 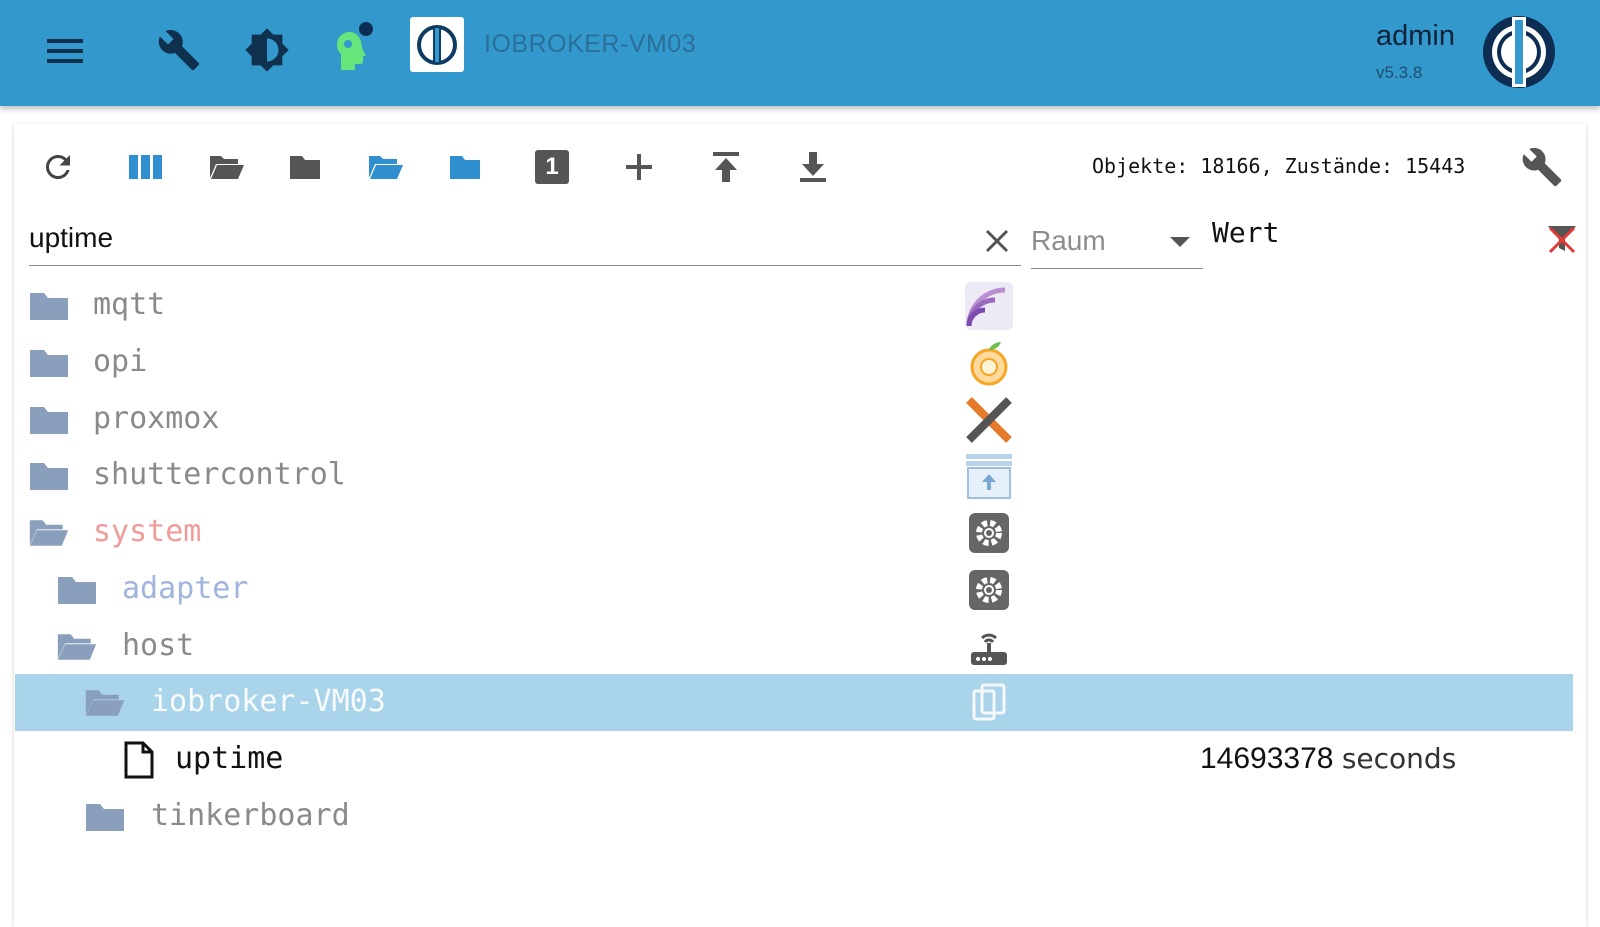 I want to click on collapse-one-level-icon, so click(x=465, y=167).